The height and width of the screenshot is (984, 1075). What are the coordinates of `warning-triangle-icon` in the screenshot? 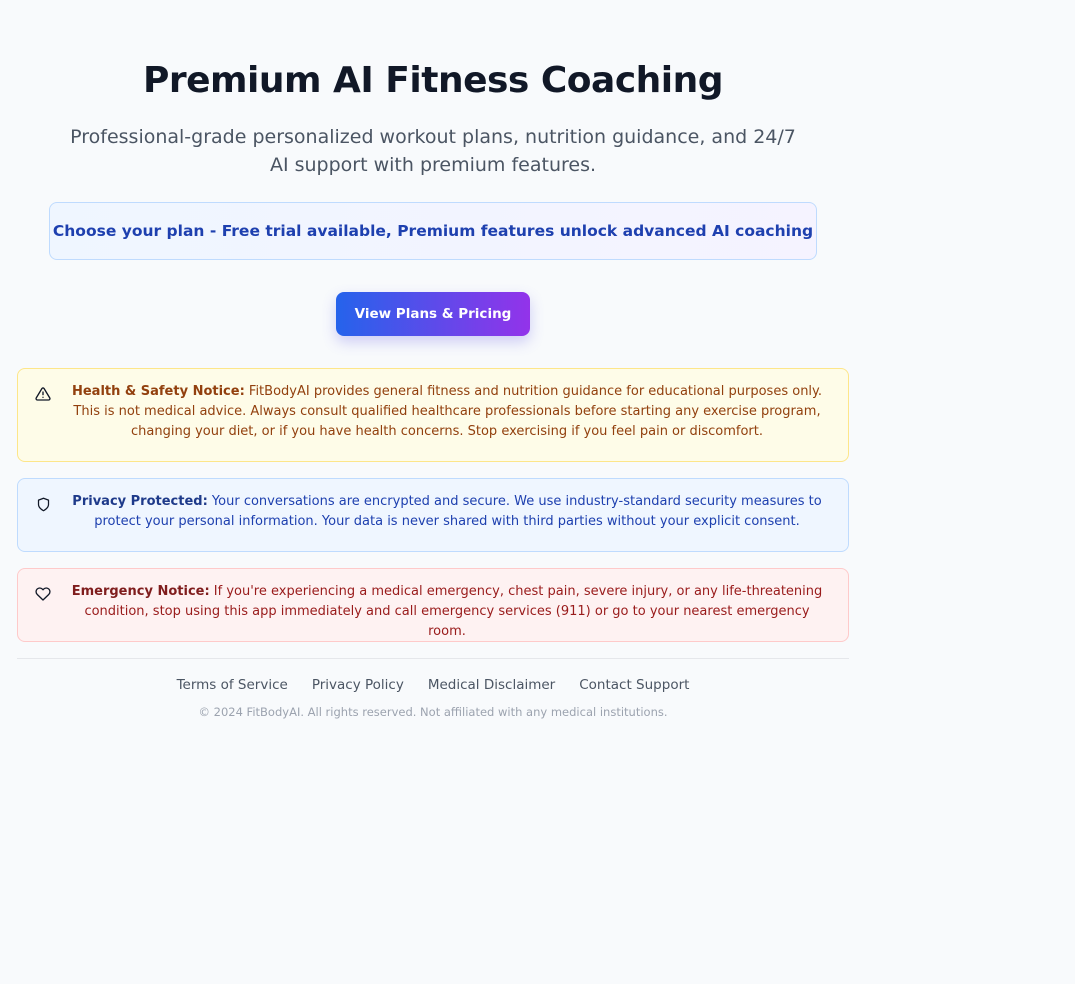 It's located at (43, 394).